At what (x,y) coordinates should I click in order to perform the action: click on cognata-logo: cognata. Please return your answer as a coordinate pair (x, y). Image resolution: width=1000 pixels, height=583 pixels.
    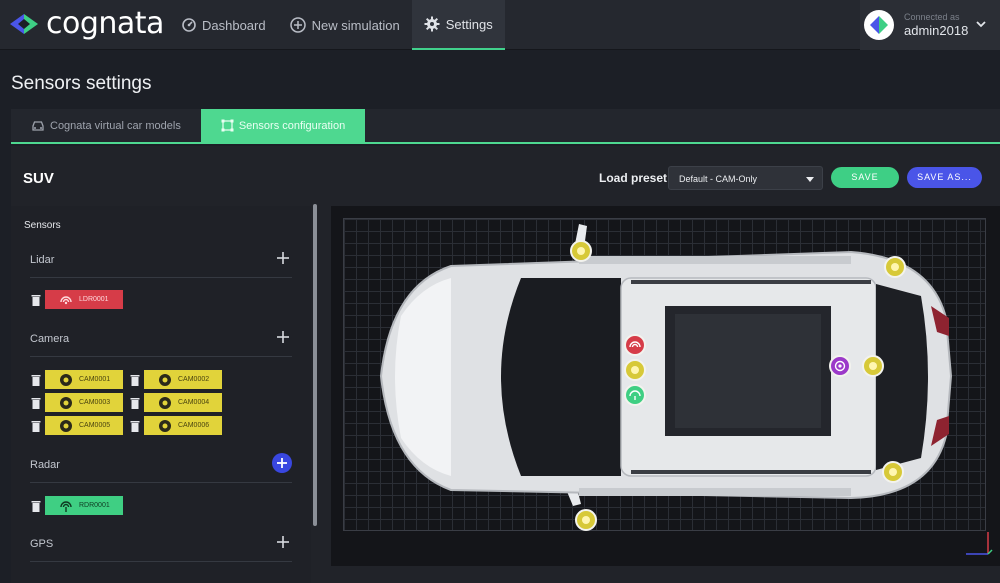
    Looking at the image, I should click on (87, 24).